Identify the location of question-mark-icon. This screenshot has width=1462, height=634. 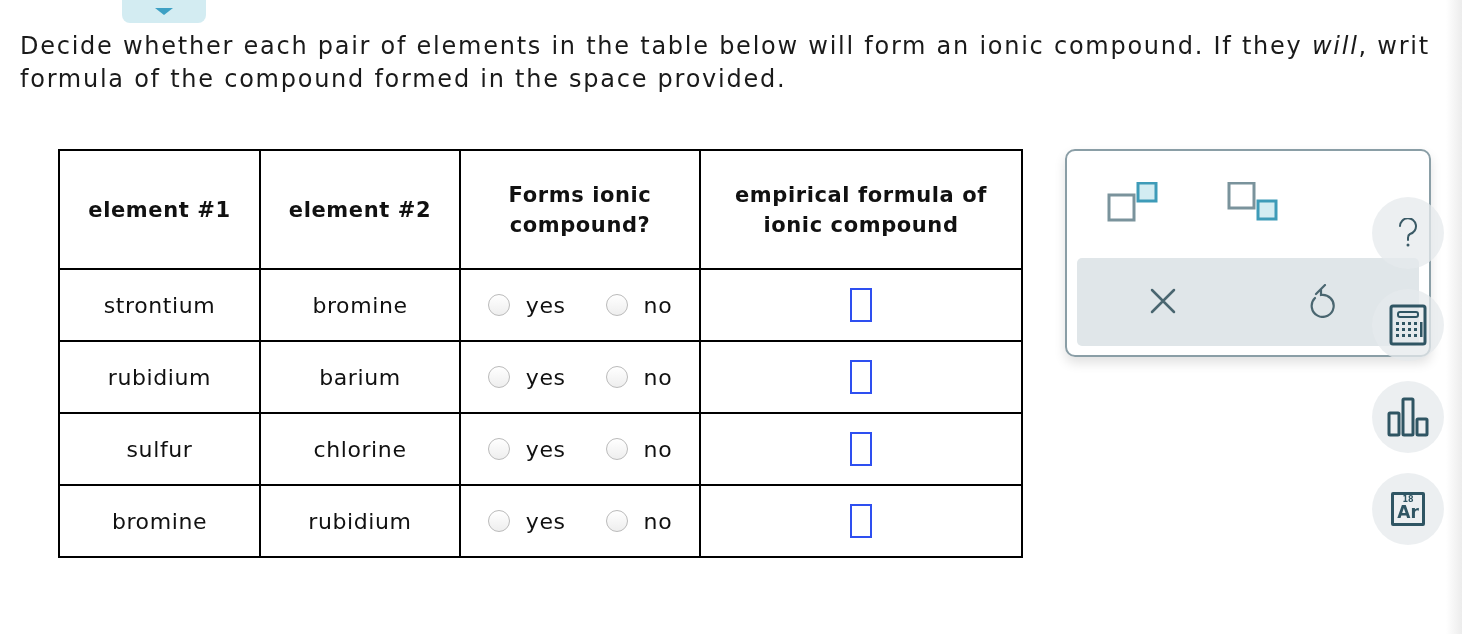
(1408, 233).